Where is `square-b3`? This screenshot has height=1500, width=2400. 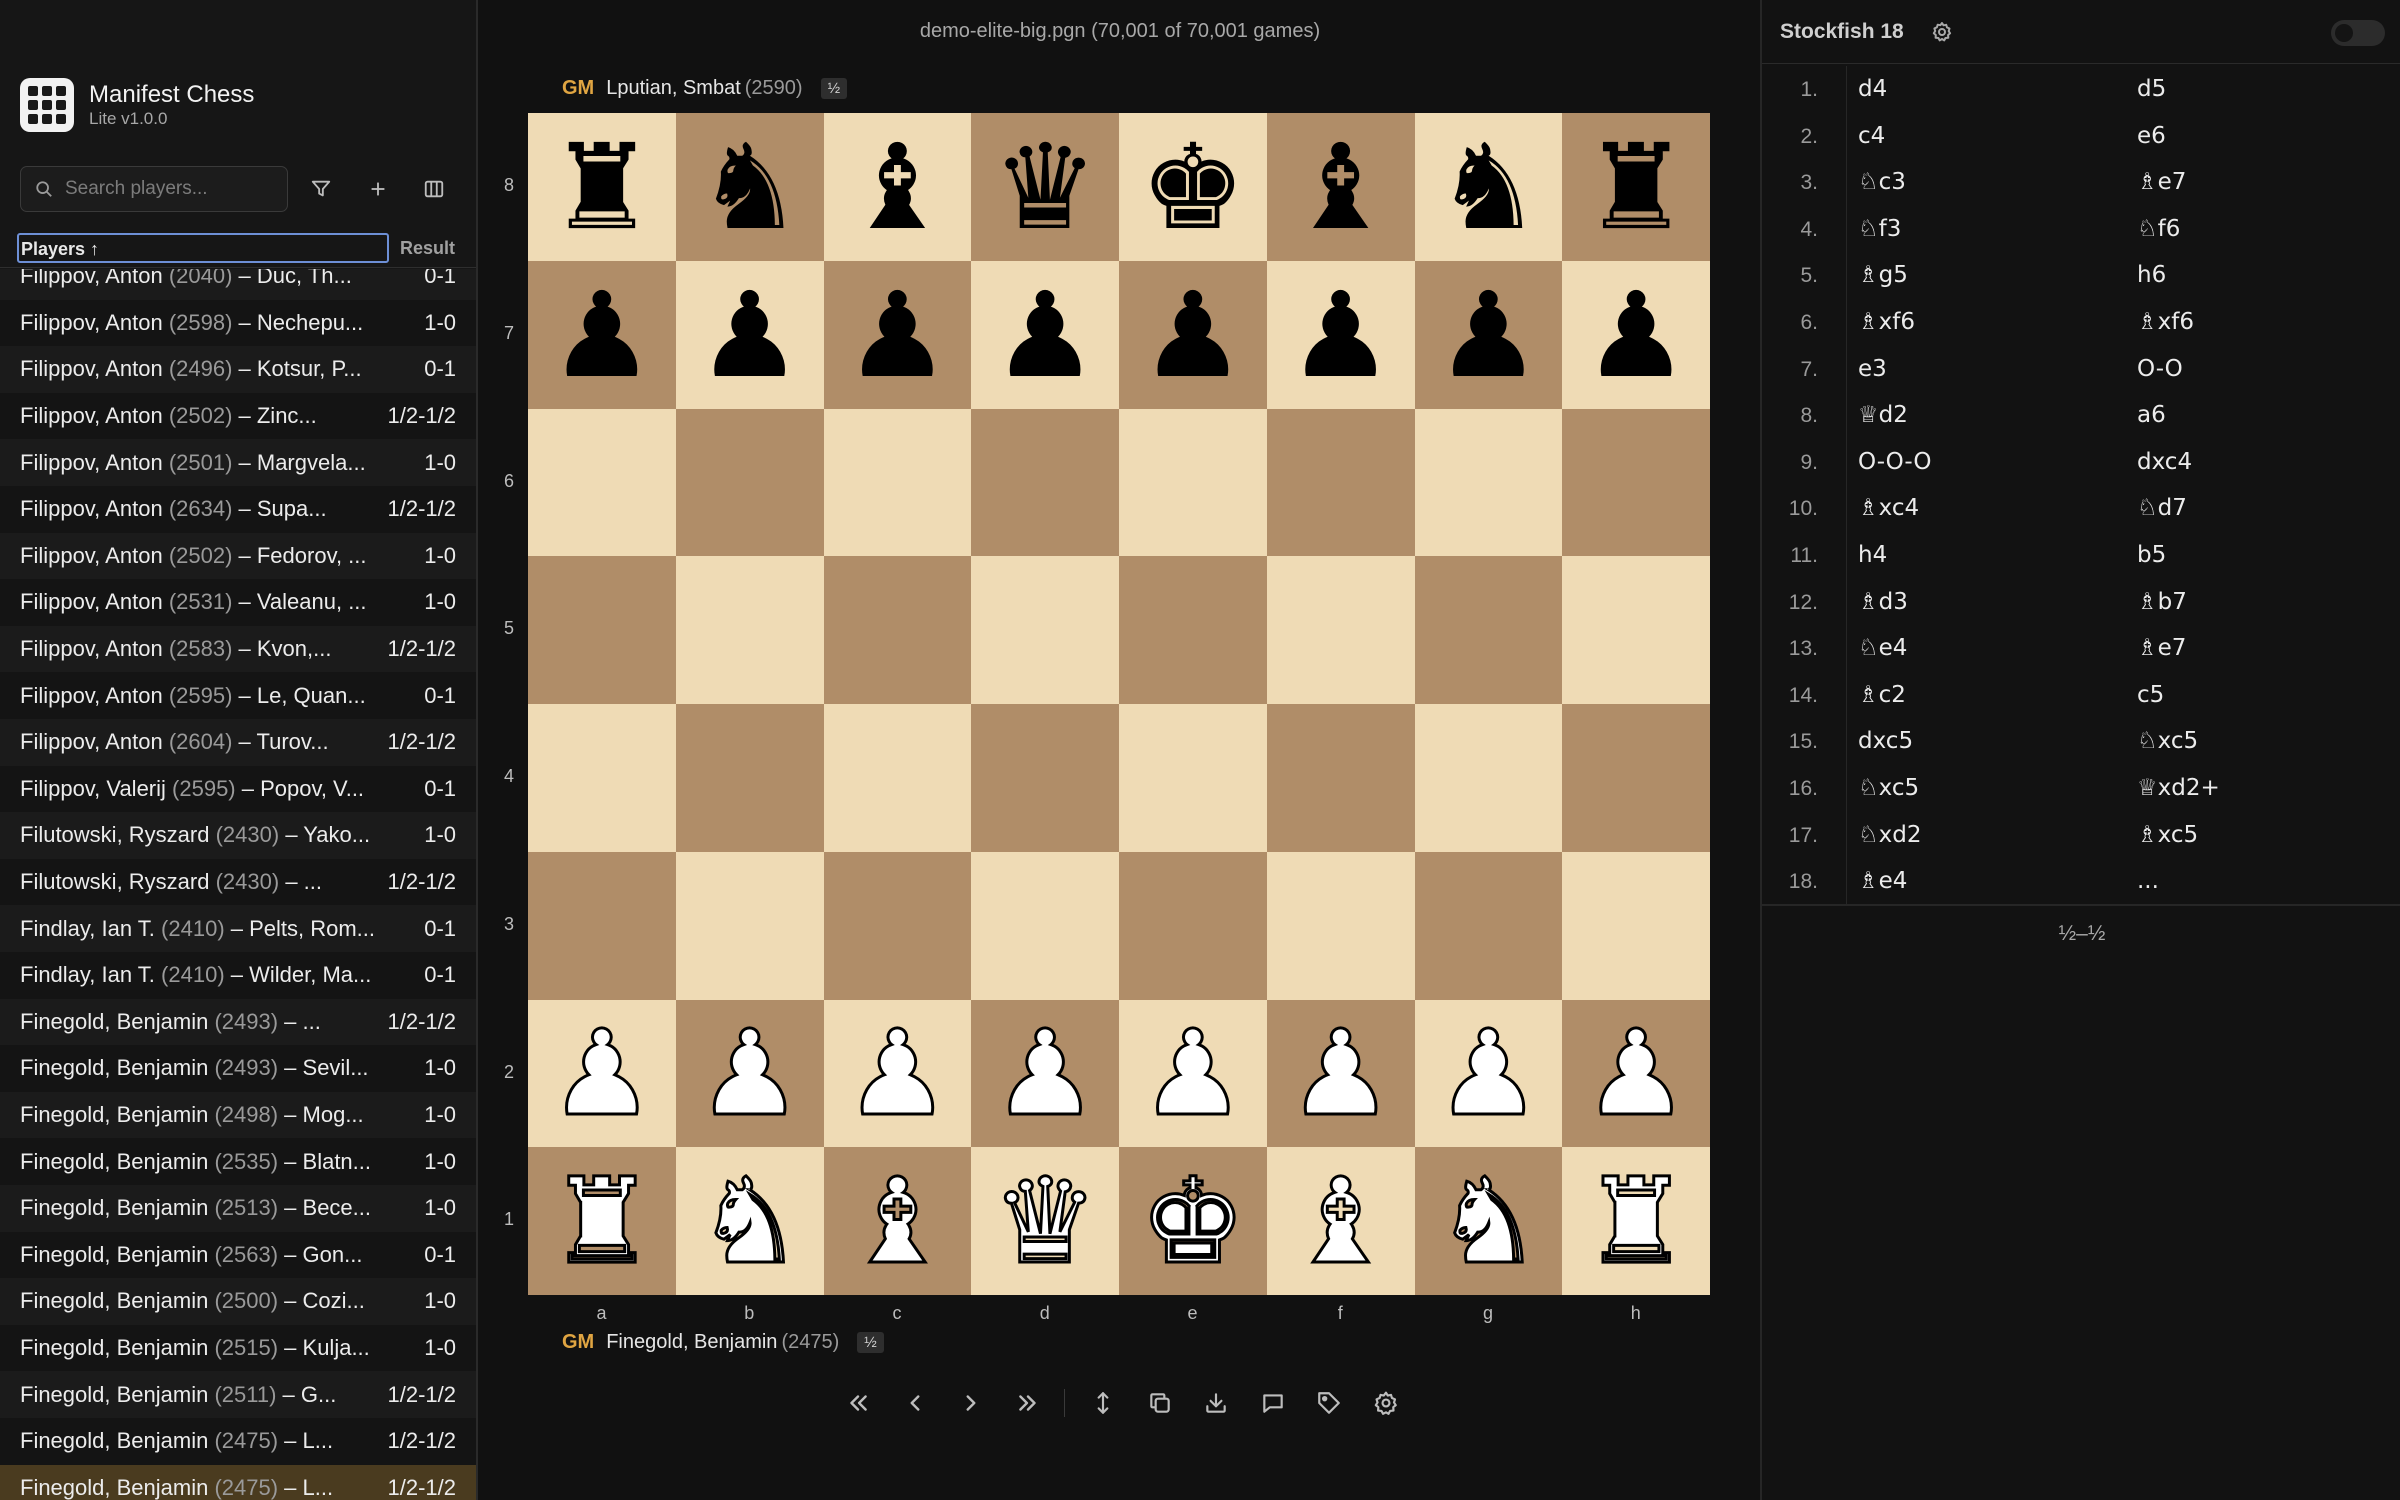
square-b3 is located at coordinates (749, 925).